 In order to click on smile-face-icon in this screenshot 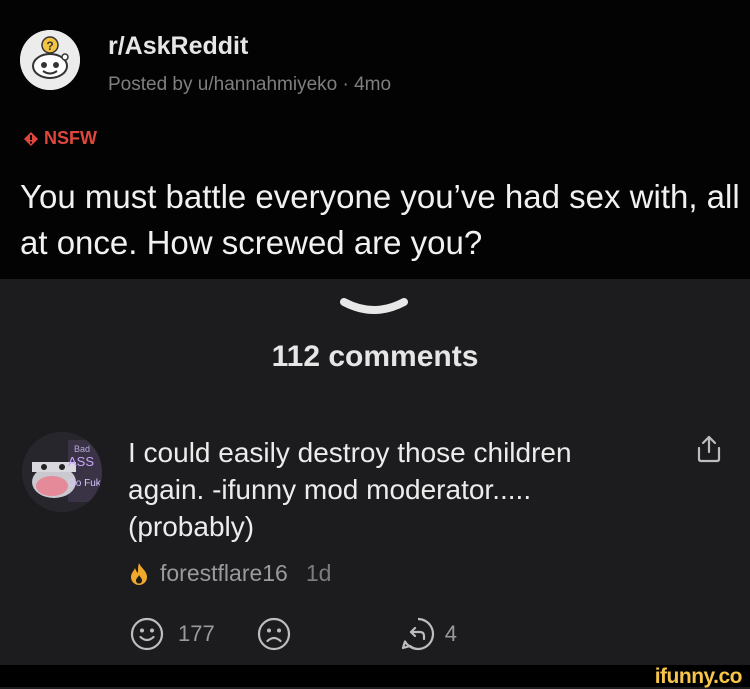, I will do `click(147, 634)`.